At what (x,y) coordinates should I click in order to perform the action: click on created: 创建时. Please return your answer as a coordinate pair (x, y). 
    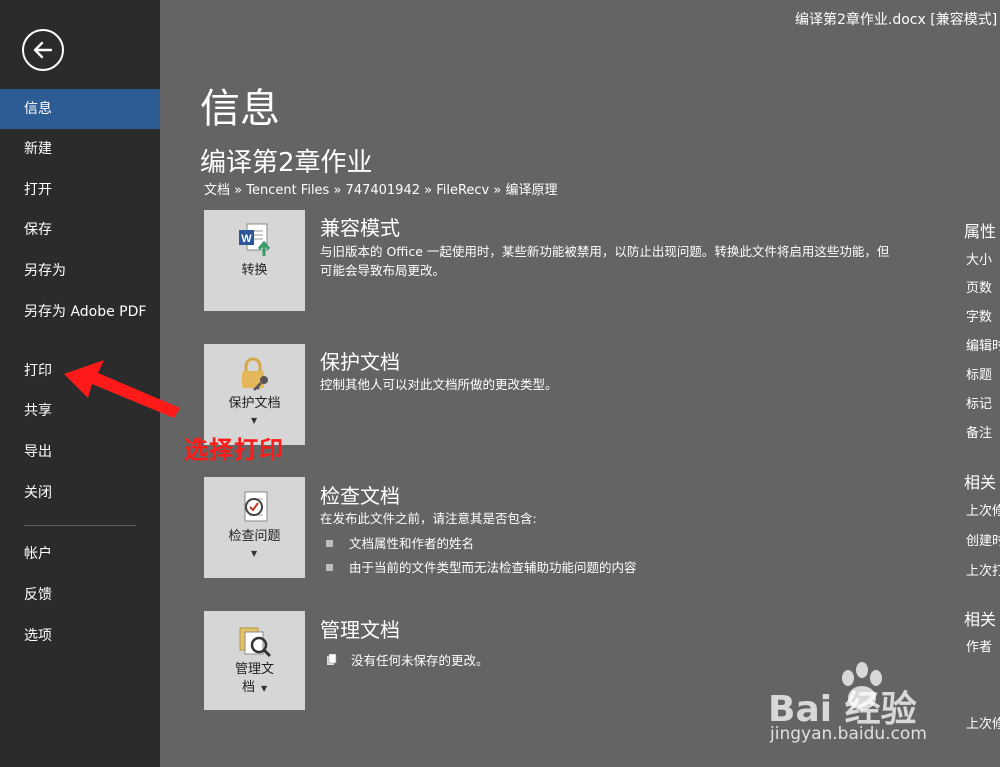
    Looking at the image, I should click on (983, 541).